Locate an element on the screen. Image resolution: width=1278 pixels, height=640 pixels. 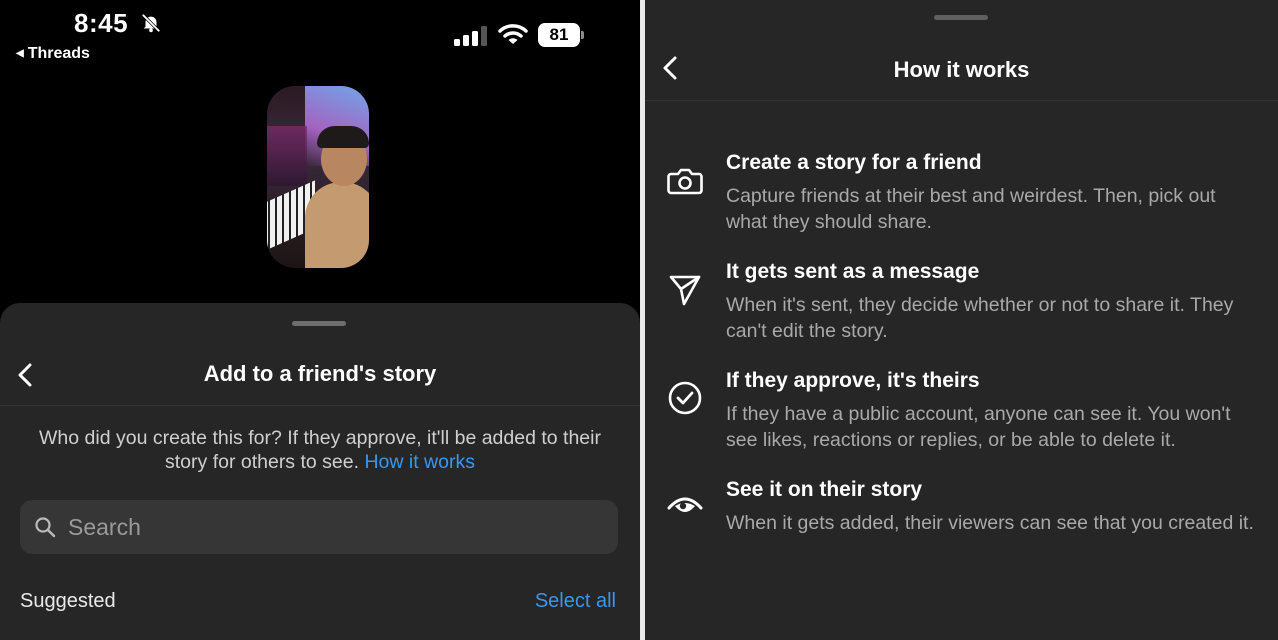
search-bar is located at coordinates (319, 527).